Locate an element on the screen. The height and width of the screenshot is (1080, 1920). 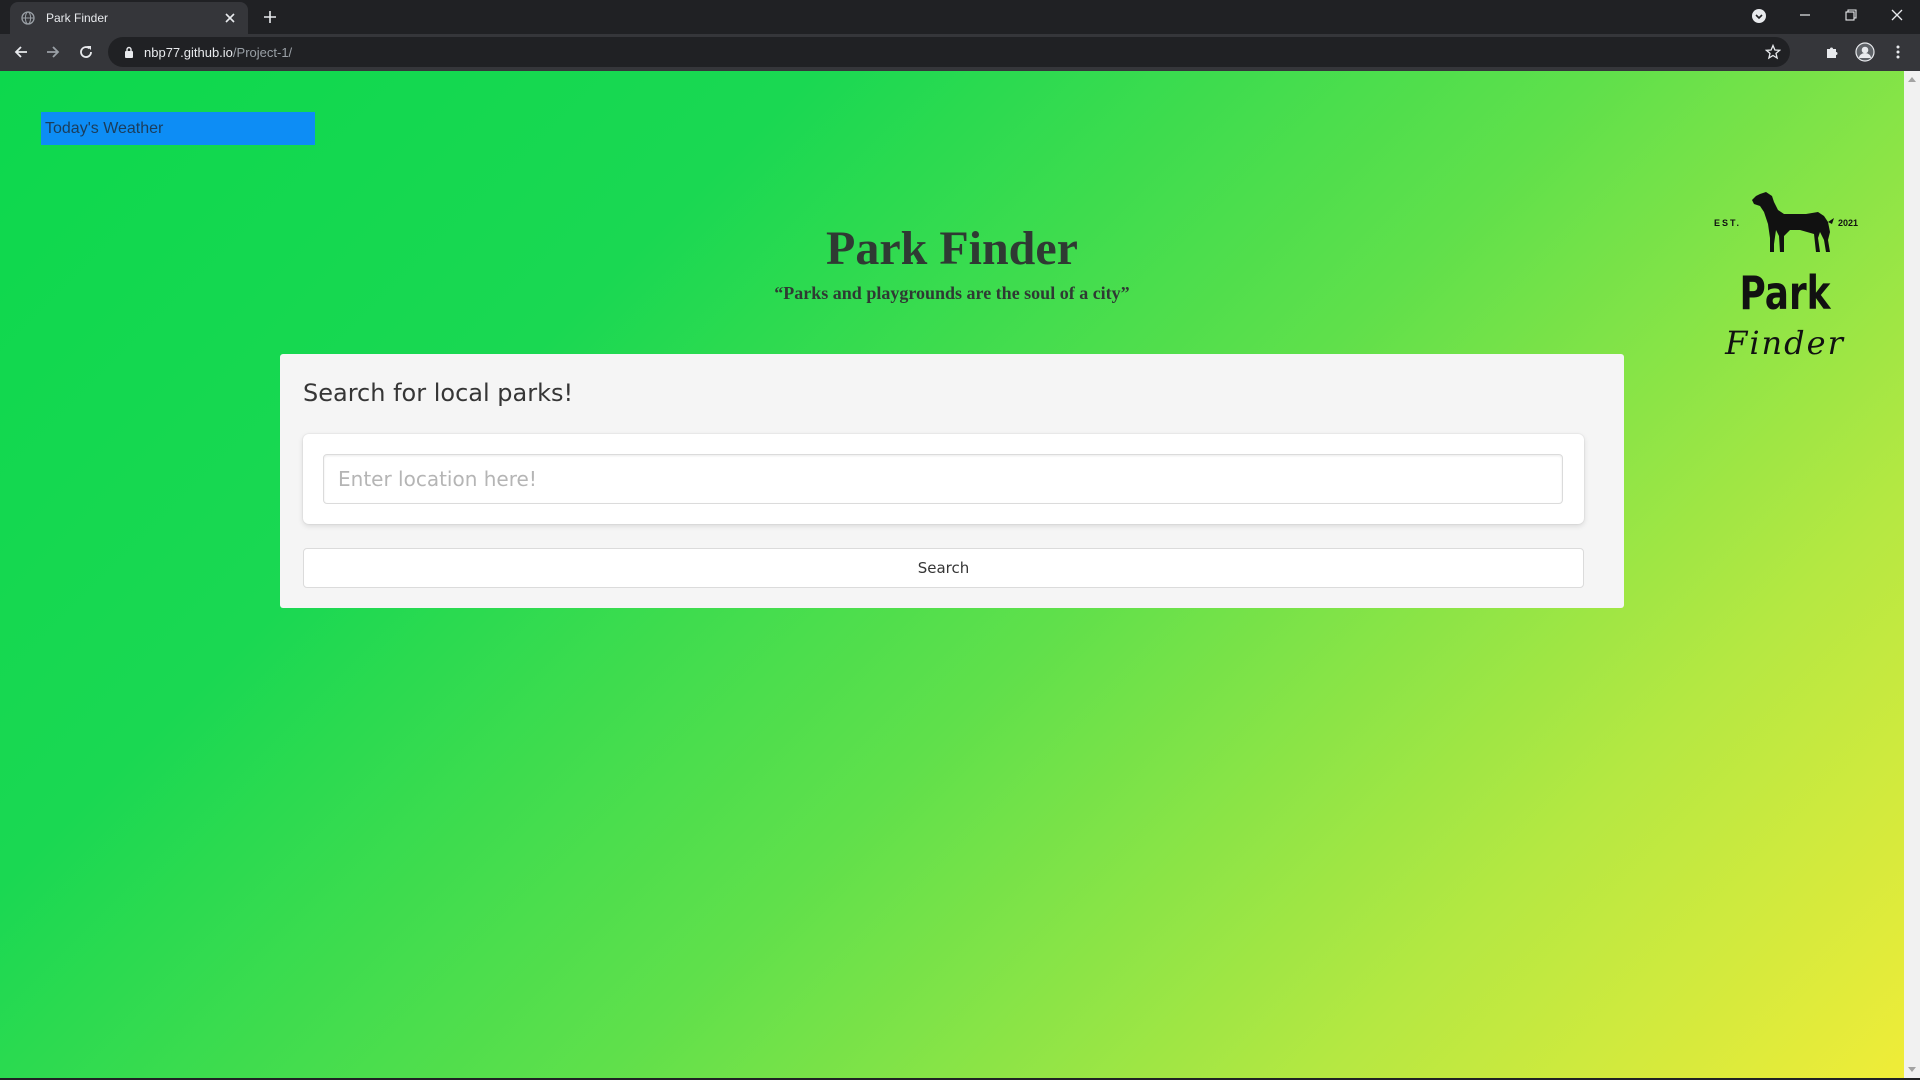
reload-icon is located at coordinates (86, 52).